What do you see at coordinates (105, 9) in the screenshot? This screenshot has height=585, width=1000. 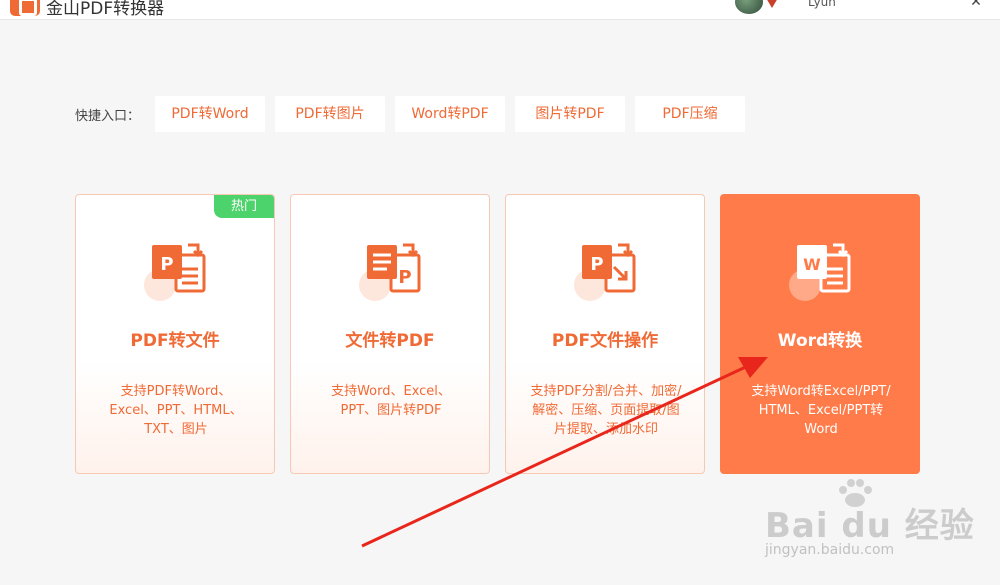 I see `app-title: 金山PDF转换器` at bounding box center [105, 9].